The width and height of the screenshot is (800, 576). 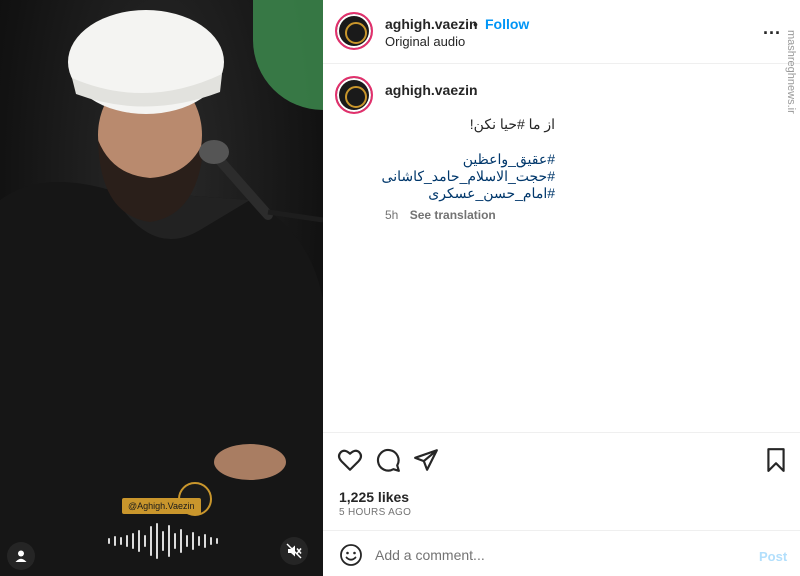 I want to click on watermark-handle: @Aghigh.Vaezin, so click(x=161, y=506).